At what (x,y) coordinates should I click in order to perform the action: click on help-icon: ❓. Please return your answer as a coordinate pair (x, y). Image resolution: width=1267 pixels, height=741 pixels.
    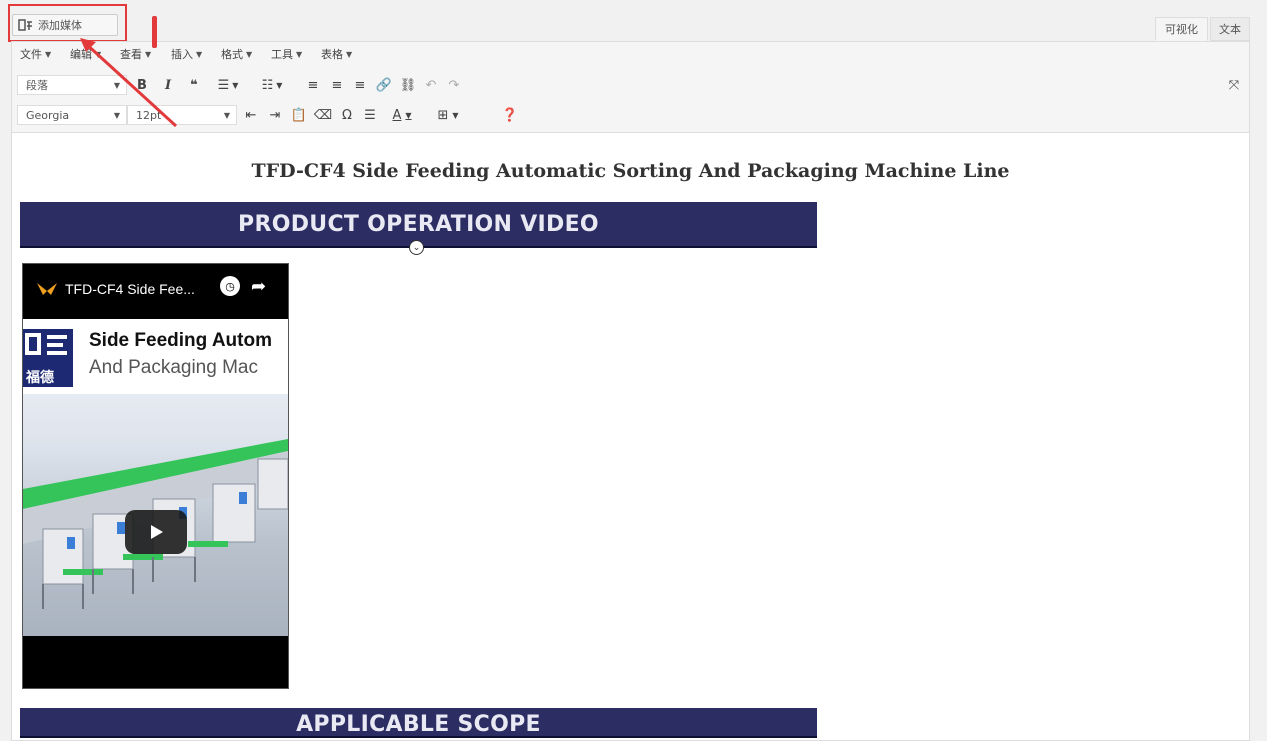
    Looking at the image, I should click on (510, 115).